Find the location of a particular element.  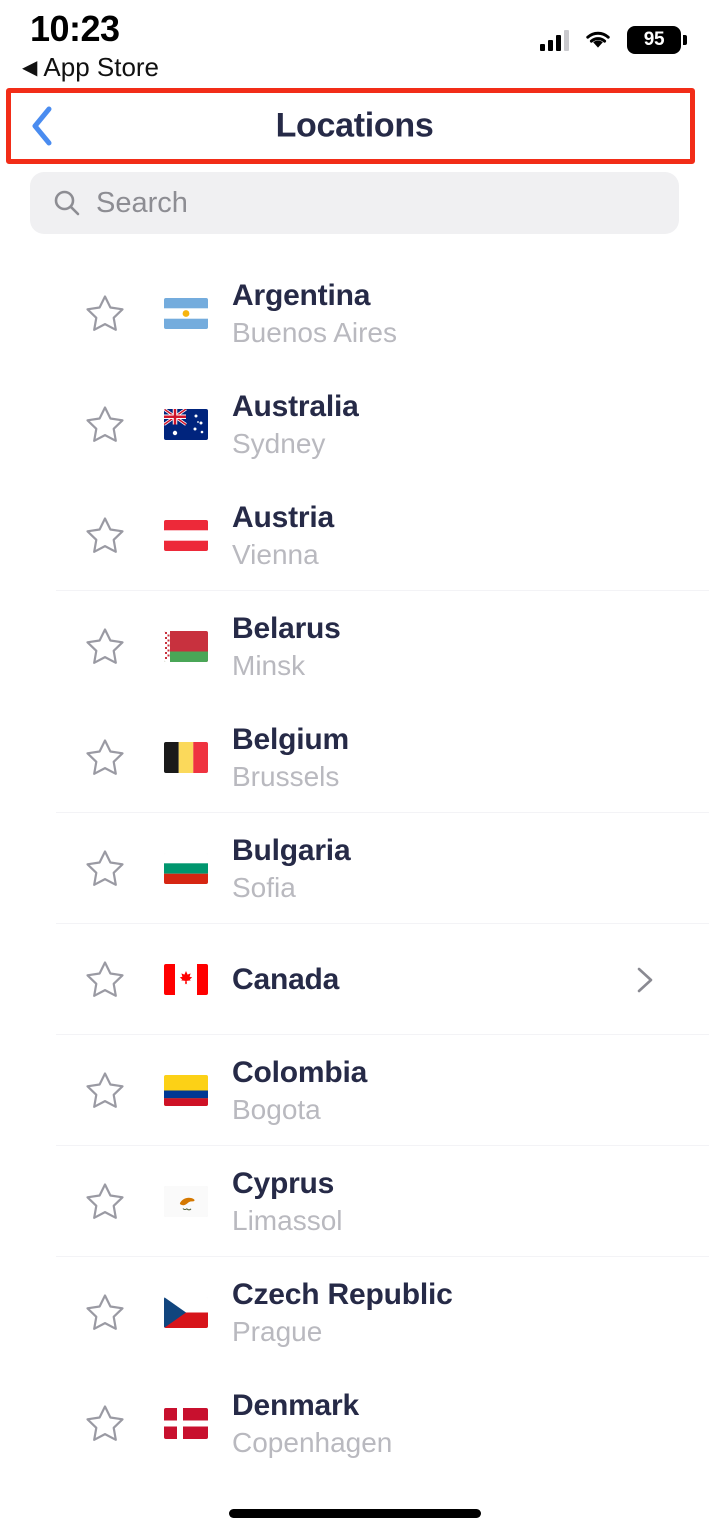

location-row: Austria Vienna is located at coordinates (354, 535).